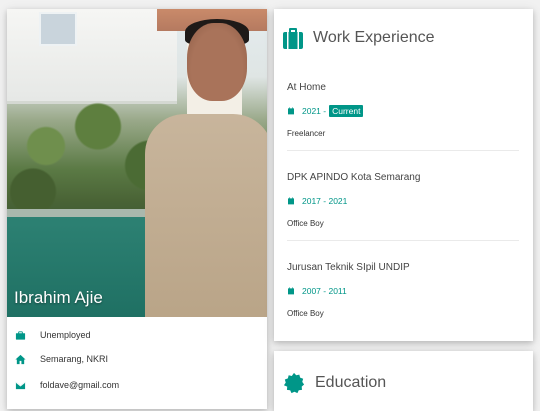  What do you see at coordinates (306, 87) in the screenshot?
I see `job-title: At Home` at bounding box center [306, 87].